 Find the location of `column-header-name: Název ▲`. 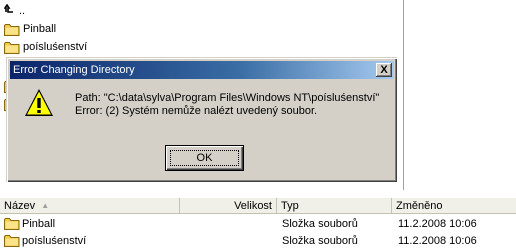

column-header-name: Název ▲ is located at coordinates (90, 206).